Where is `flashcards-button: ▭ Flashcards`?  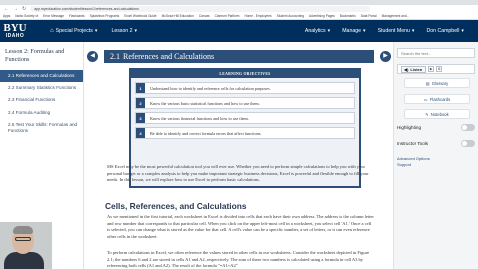 flashcards-button: ▭ Flashcards is located at coordinates (437, 99).